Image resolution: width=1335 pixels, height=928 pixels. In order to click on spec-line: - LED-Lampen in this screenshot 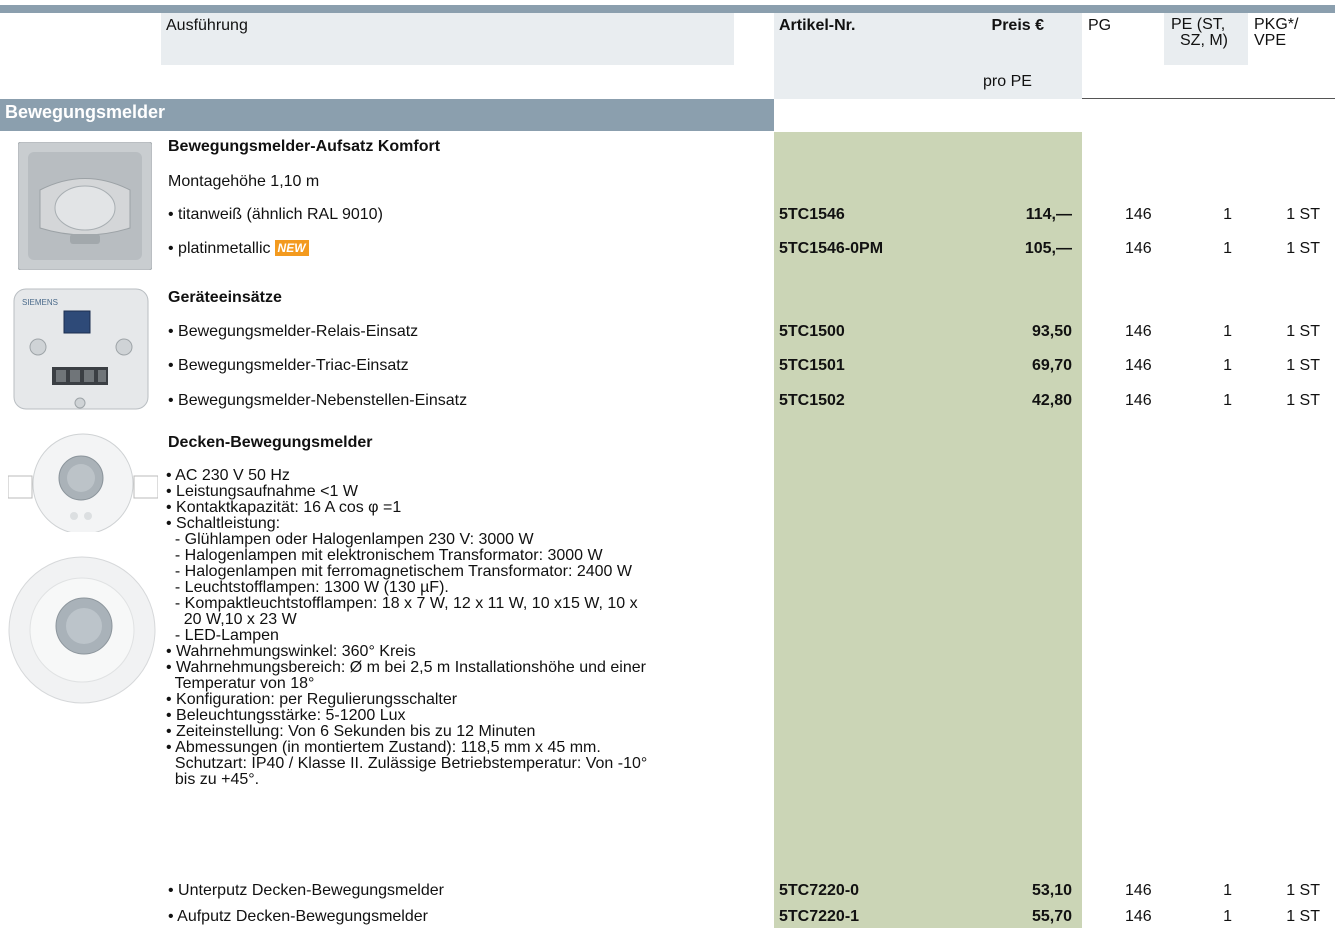, I will do `click(222, 635)`.